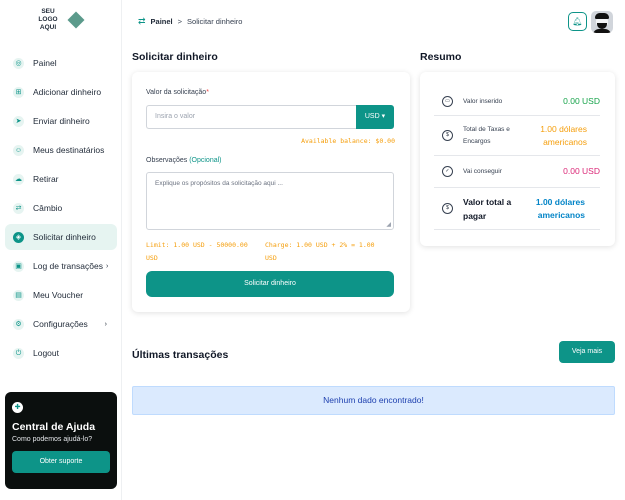 This screenshot has height=500, width=625. Describe the element at coordinates (517, 102) in the screenshot. I see `summary-row-valor-inserido: ▭ Valor inserido 0.00 USD` at that location.